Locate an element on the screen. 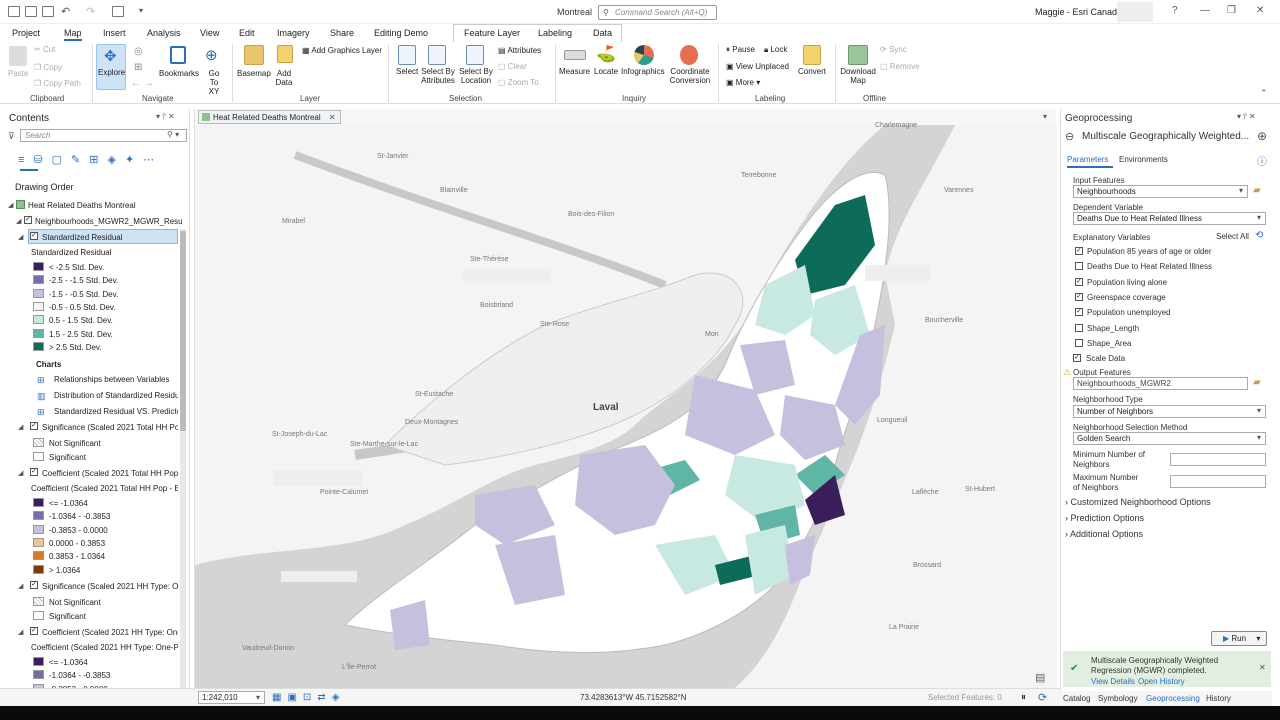  more-options-icon: ⋯ is located at coordinates (153, 160).